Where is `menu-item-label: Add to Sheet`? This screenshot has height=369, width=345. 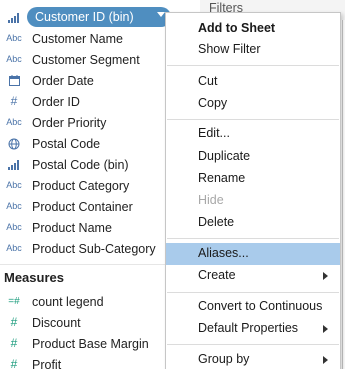
menu-item-label: Add to Sheet is located at coordinates (237, 28).